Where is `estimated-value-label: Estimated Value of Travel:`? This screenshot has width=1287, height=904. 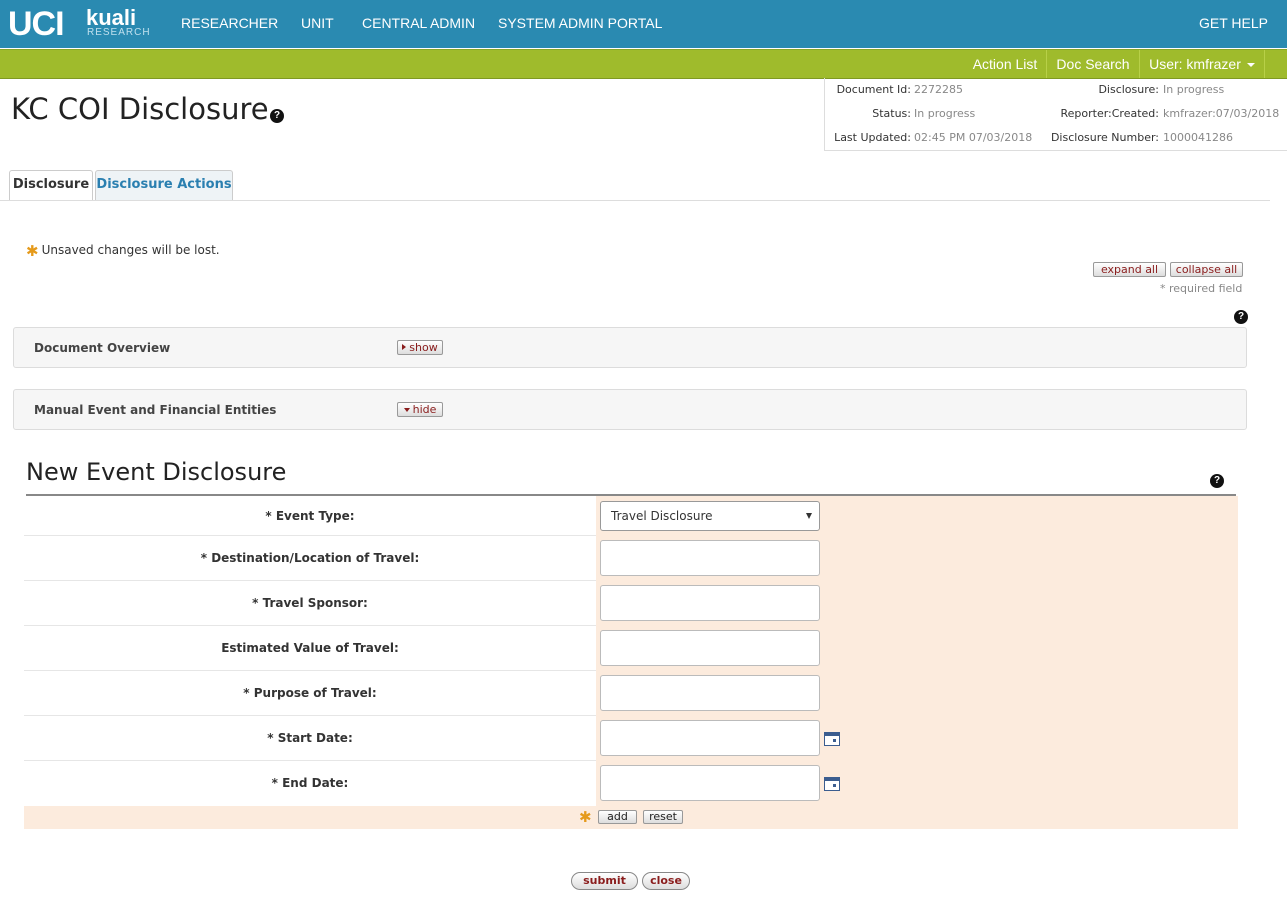 estimated-value-label: Estimated Value of Travel: is located at coordinates (310, 648).